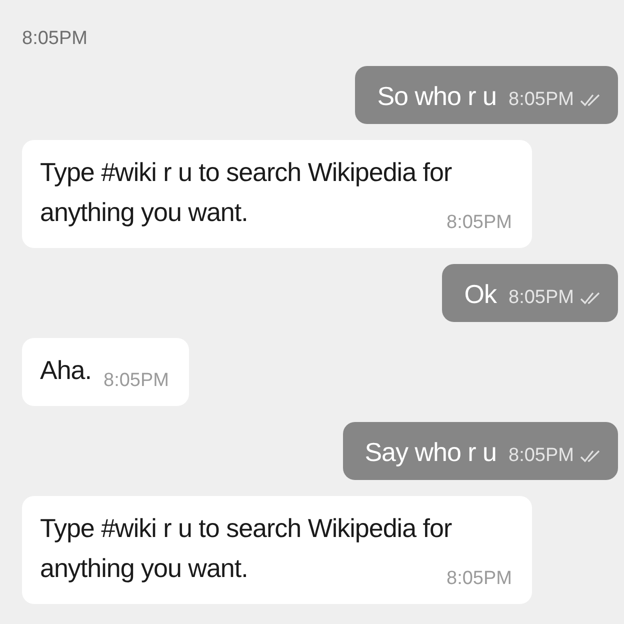  I want to click on header-time: 8:05PM, so click(55, 38).